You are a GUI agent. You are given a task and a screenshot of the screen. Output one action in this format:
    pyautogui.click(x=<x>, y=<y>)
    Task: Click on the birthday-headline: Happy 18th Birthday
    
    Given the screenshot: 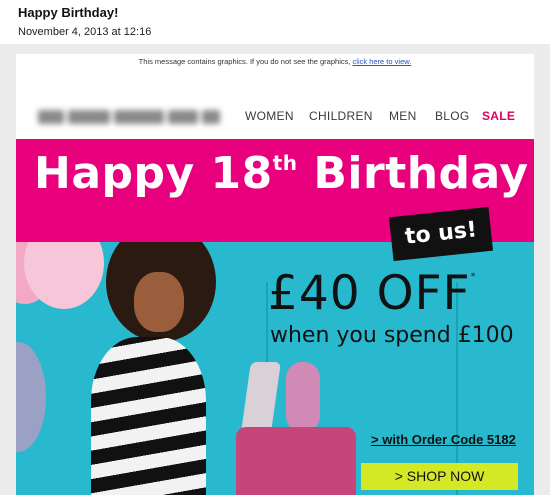 What is the action you would take?
    pyautogui.click(x=281, y=173)
    